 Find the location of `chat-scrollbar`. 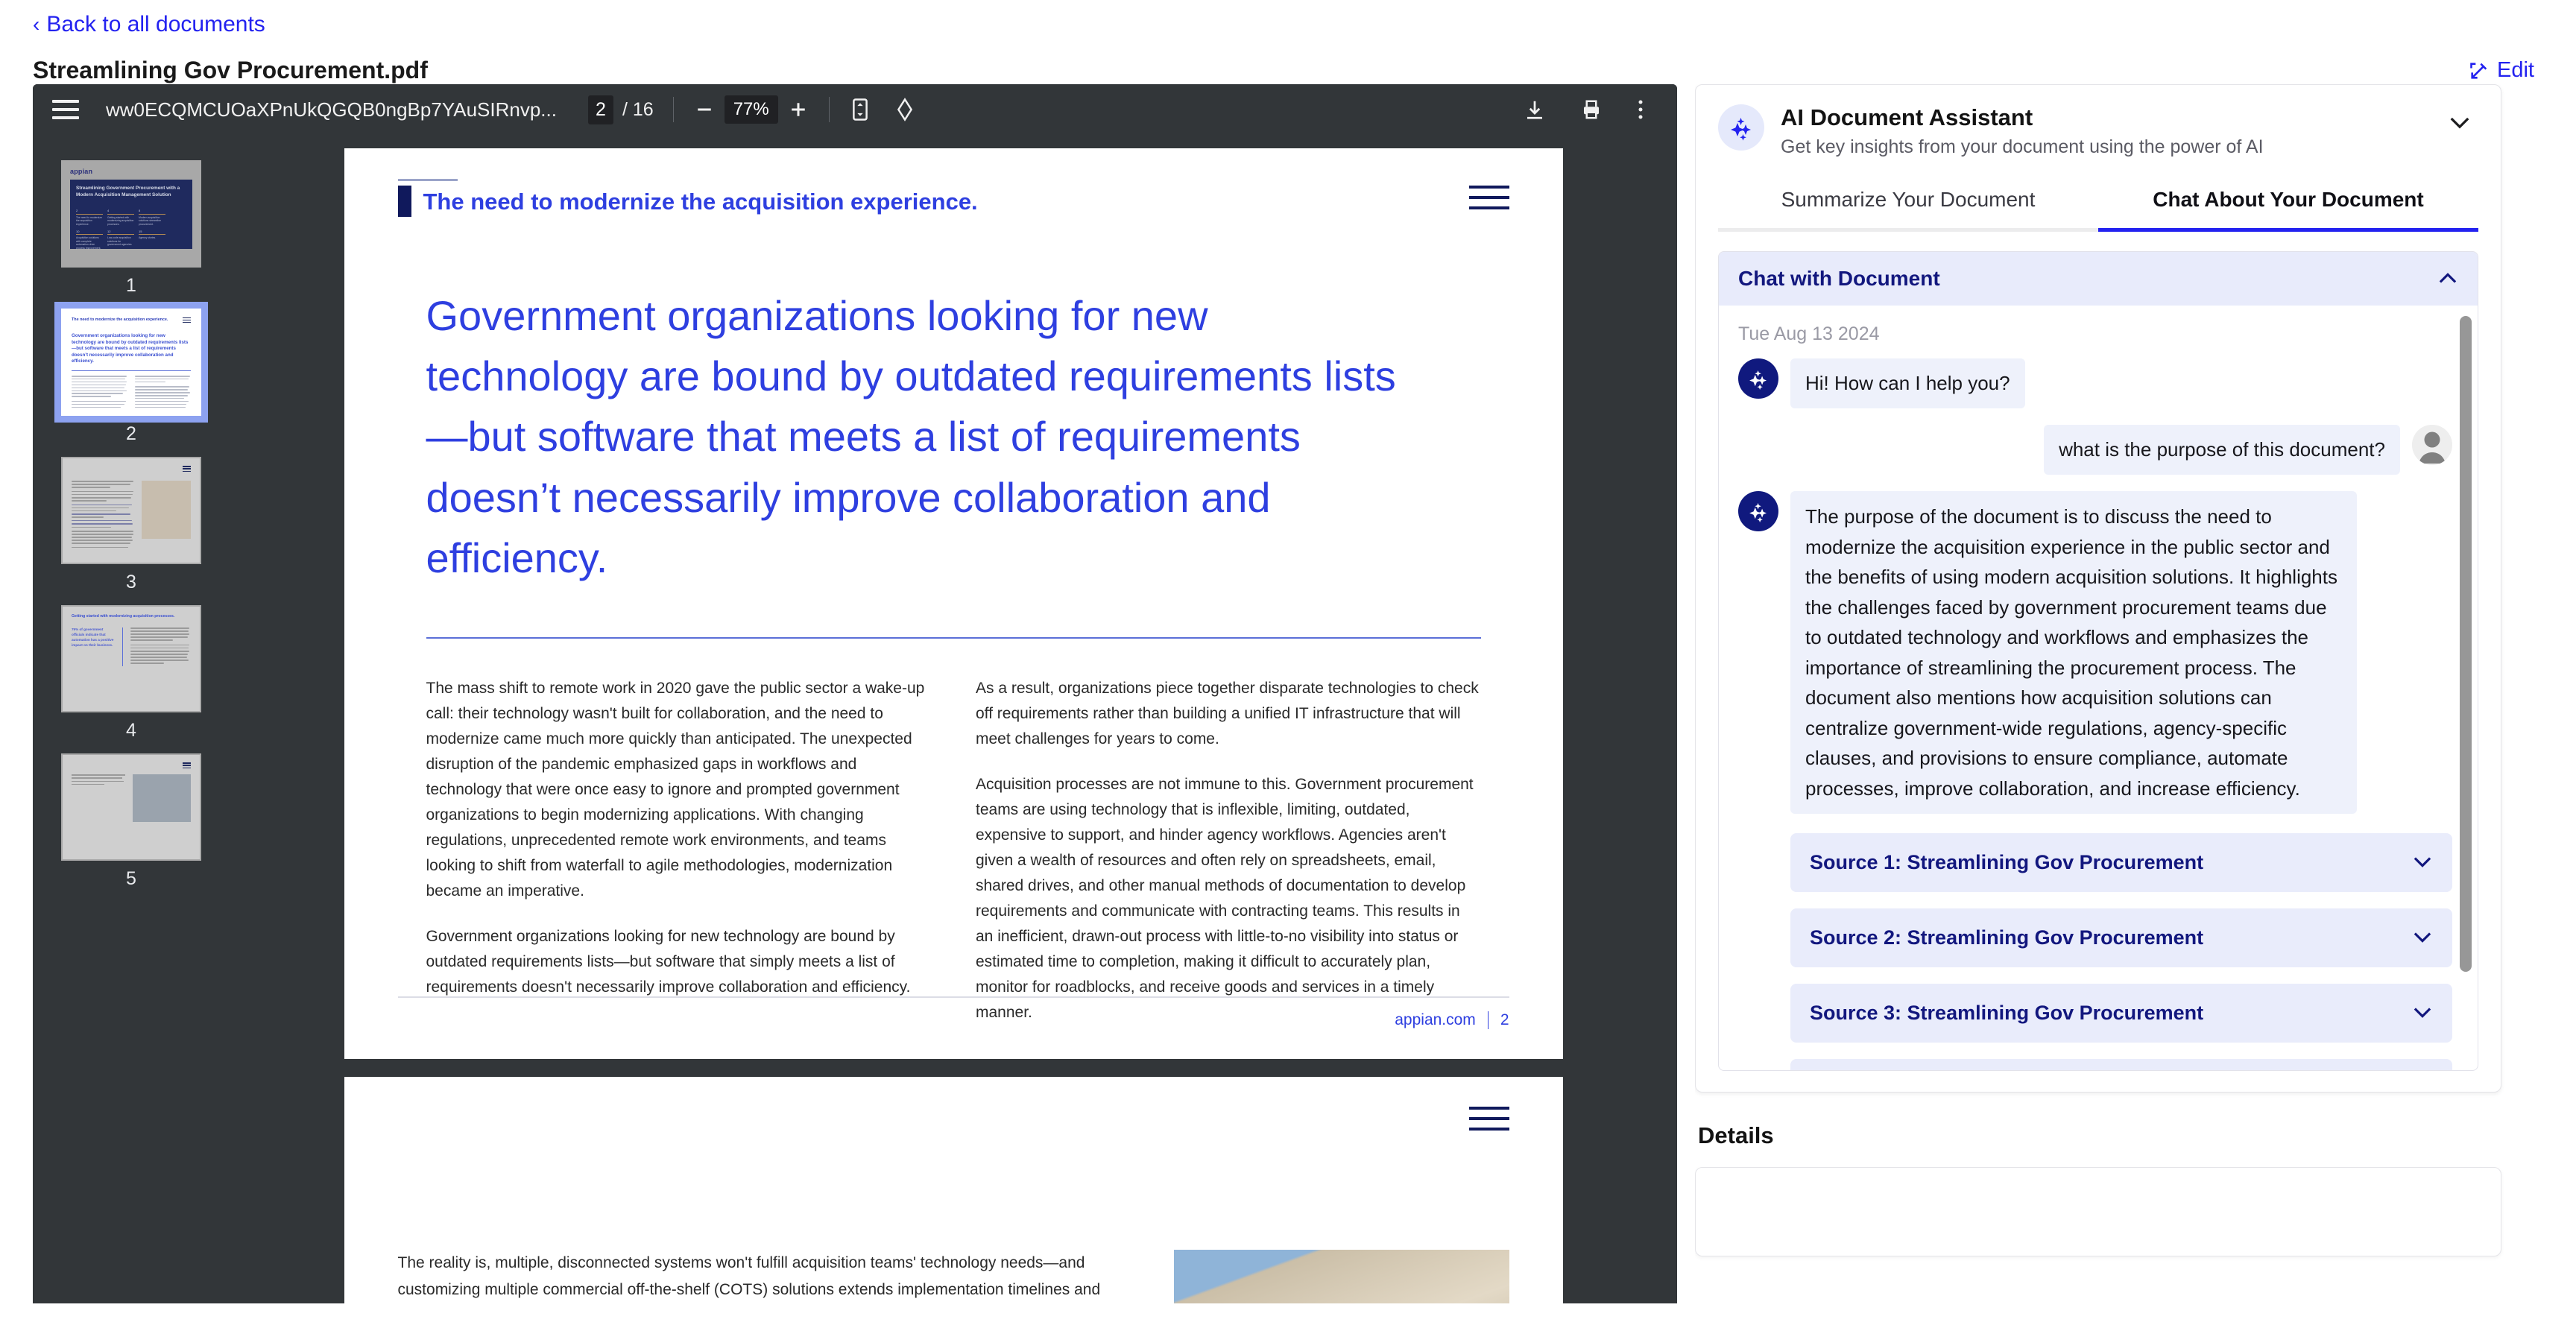

chat-scrollbar is located at coordinates (2466, 644).